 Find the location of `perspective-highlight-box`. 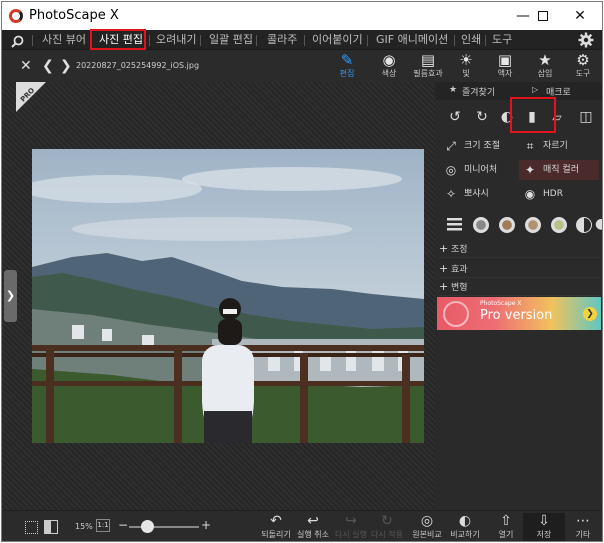

perspective-highlight-box is located at coordinates (533, 115).